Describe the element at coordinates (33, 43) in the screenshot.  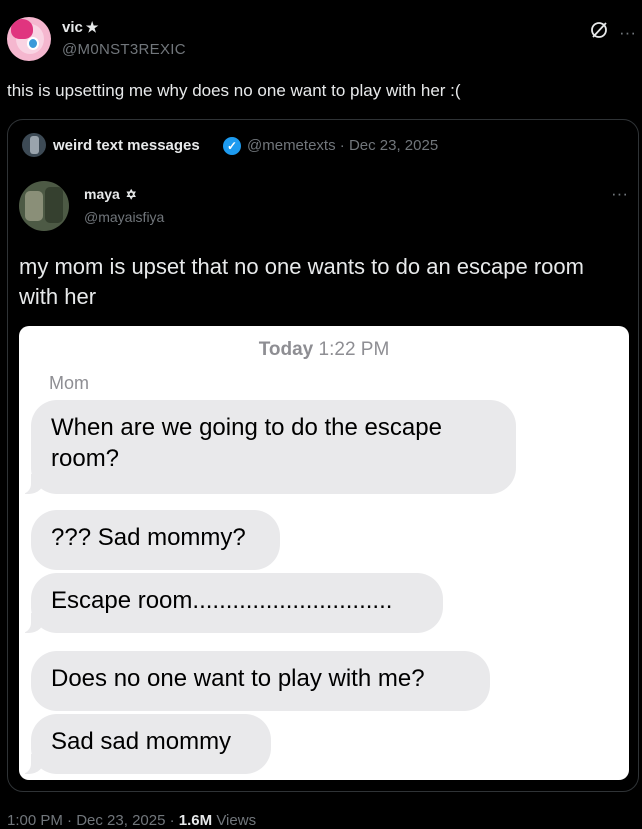
I see `avatar-eye` at that location.